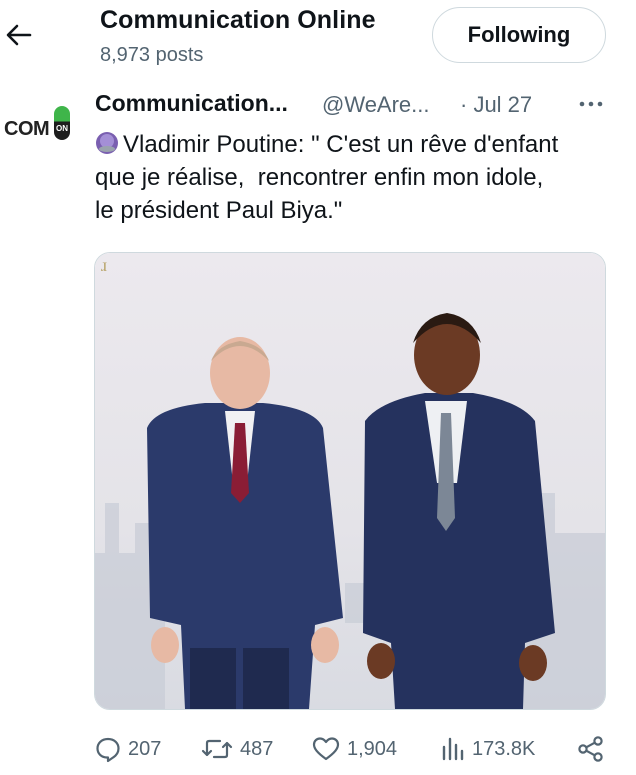  Describe the element at coordinates (496, 105) in the screenshot. I see `tweet-date: · Jul 27` at that location.